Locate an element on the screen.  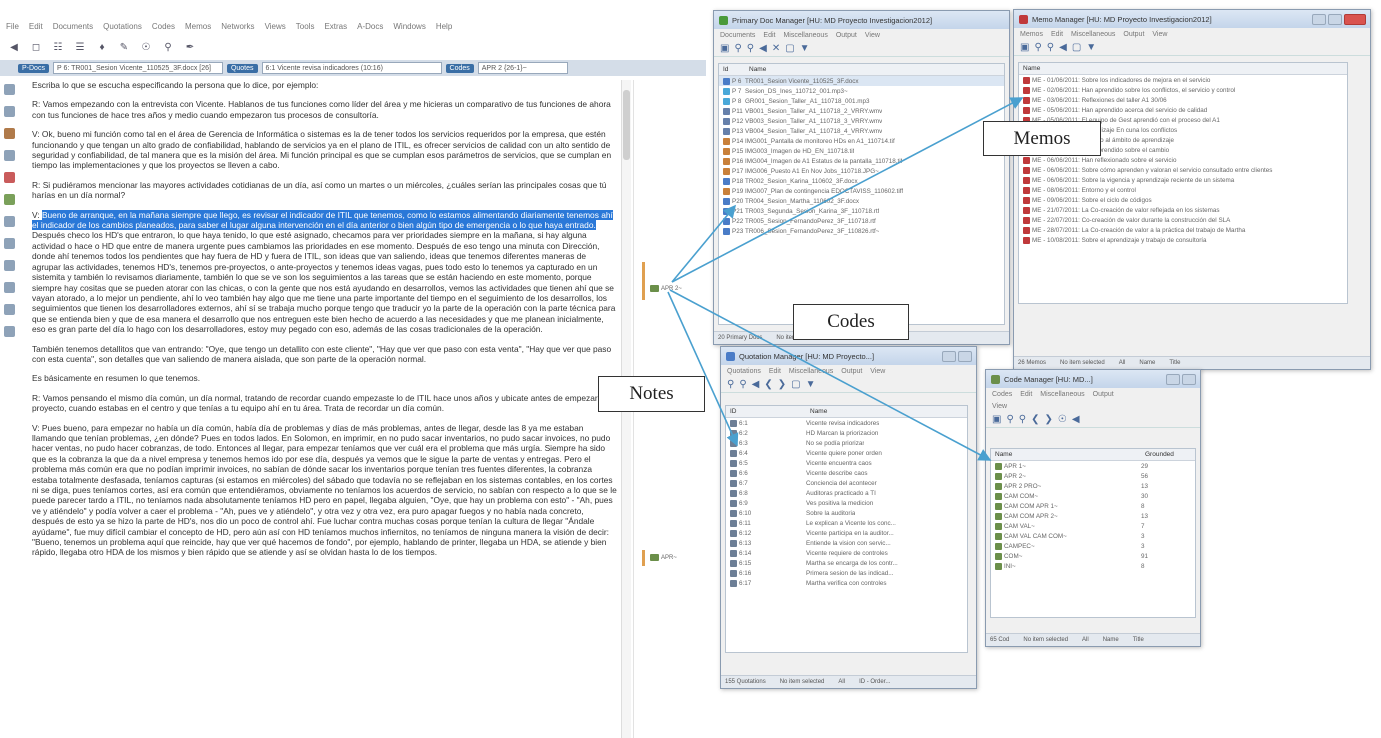
folder-icon: ▣ is located at coordinates (996, 419).